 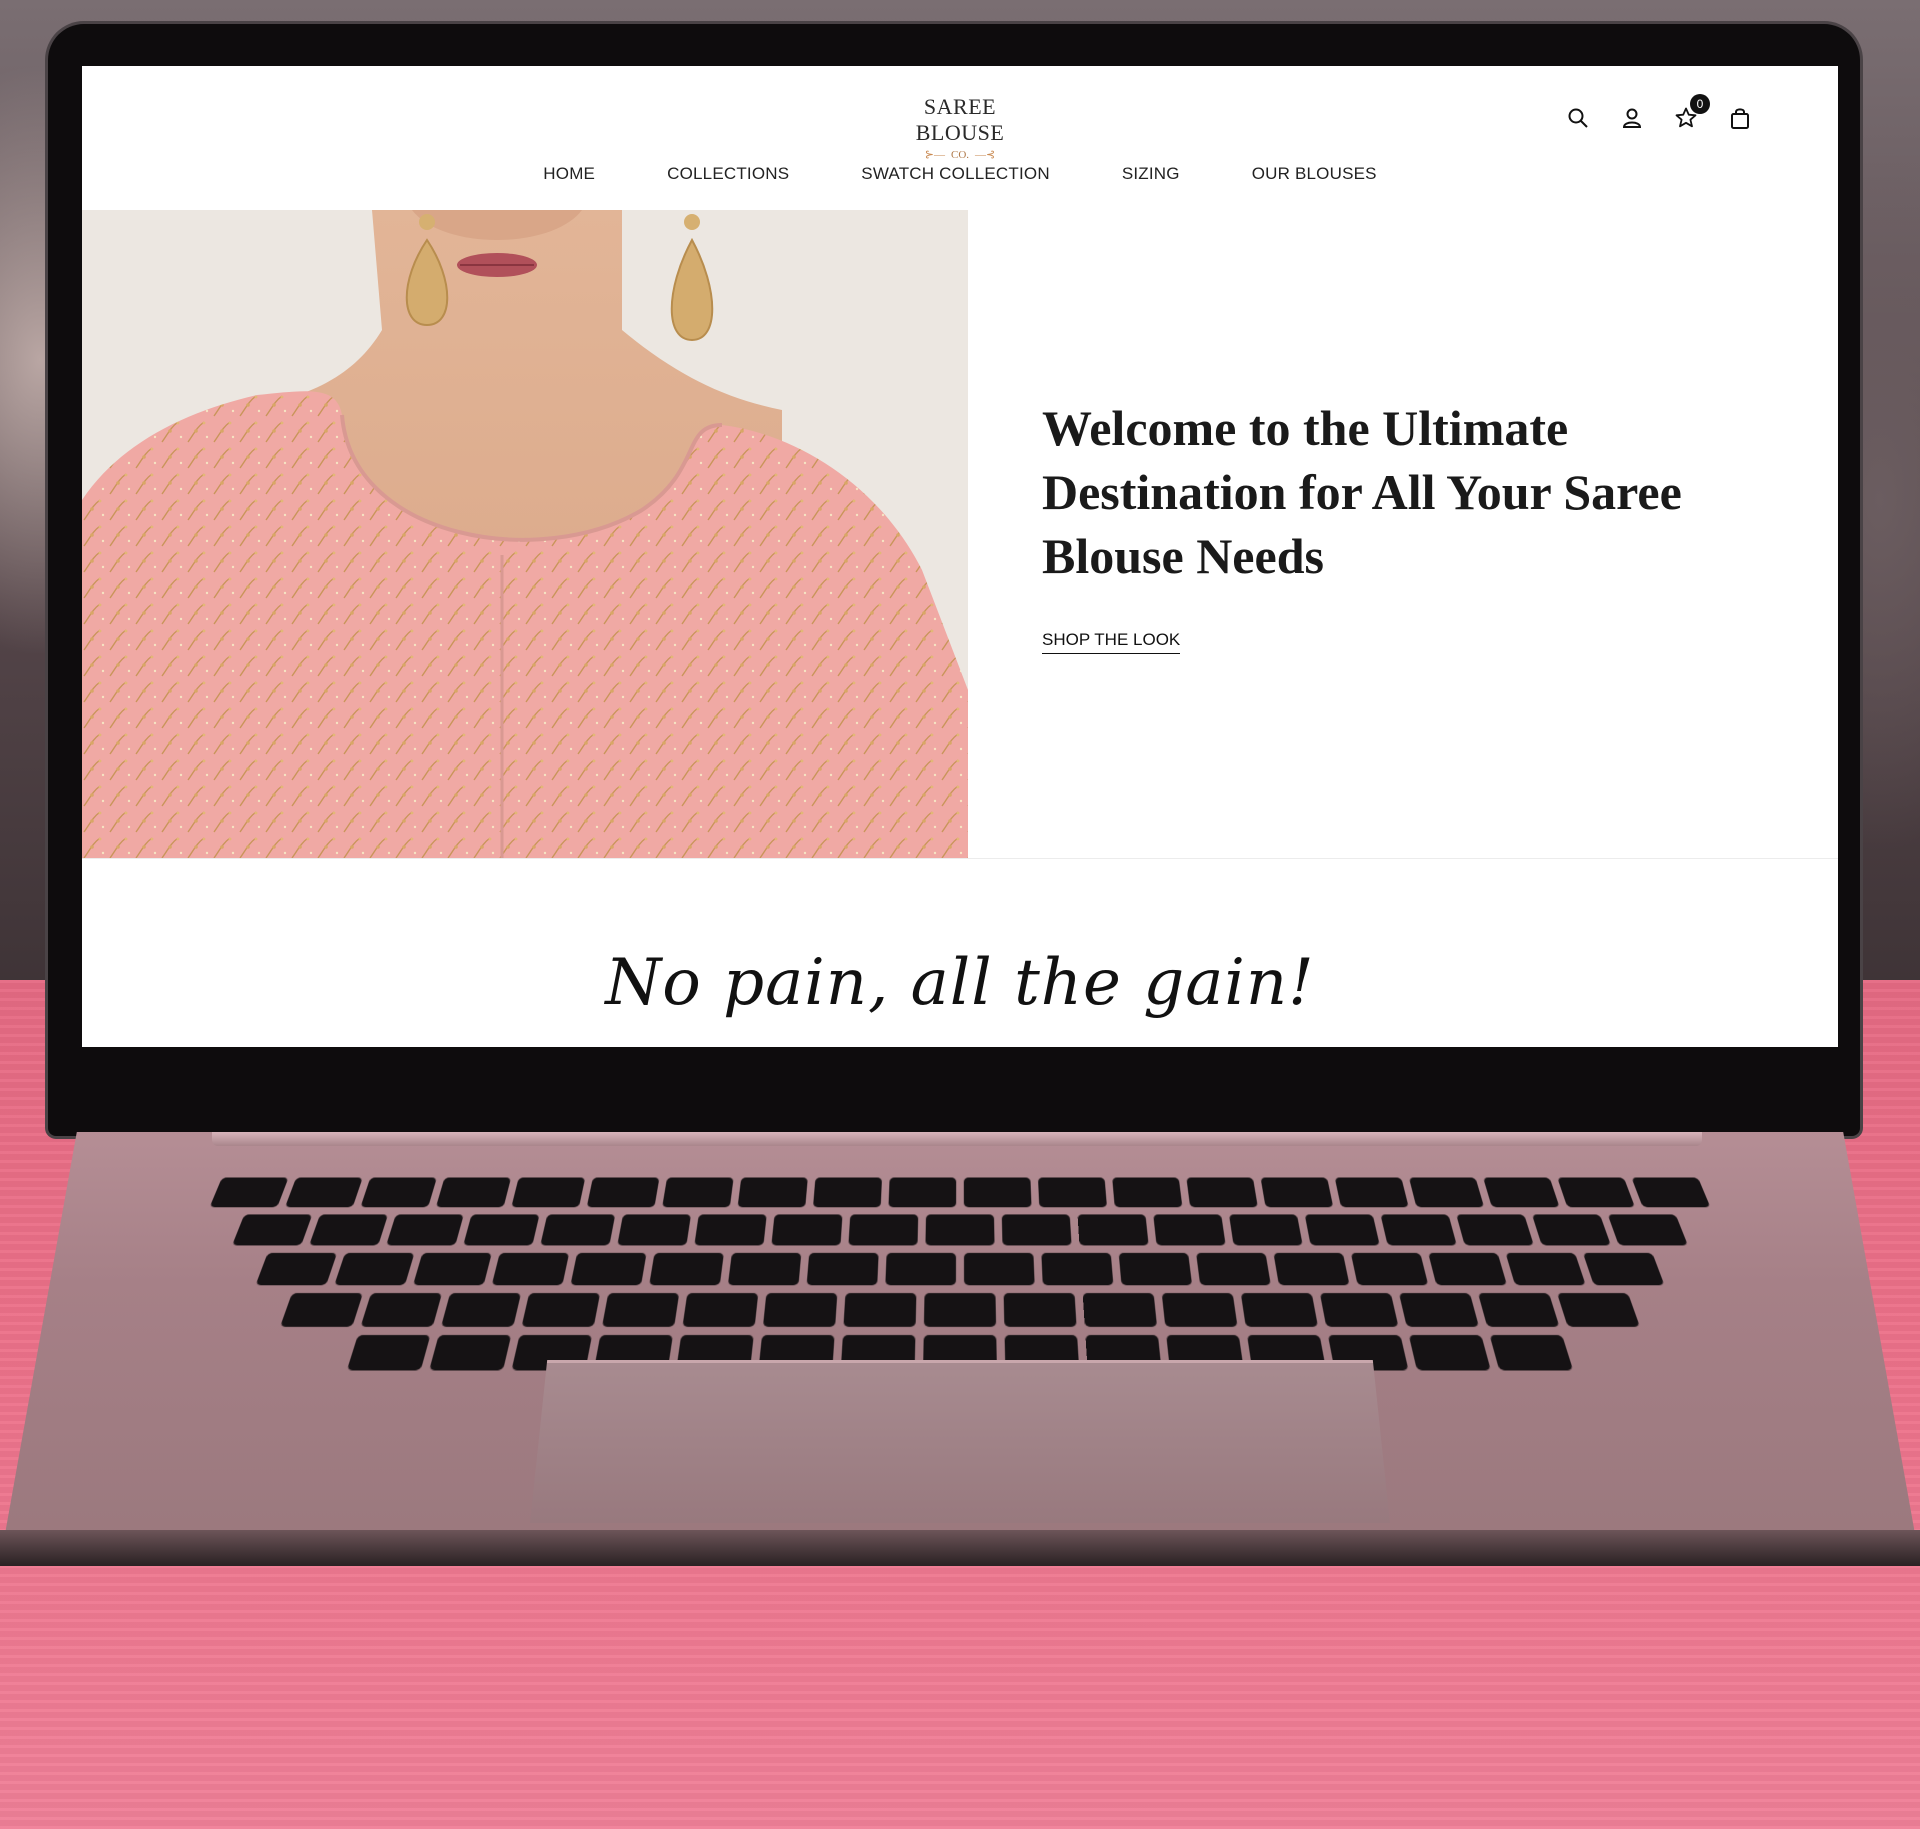 I want to click on search-button, so click(x=1578, y=118).